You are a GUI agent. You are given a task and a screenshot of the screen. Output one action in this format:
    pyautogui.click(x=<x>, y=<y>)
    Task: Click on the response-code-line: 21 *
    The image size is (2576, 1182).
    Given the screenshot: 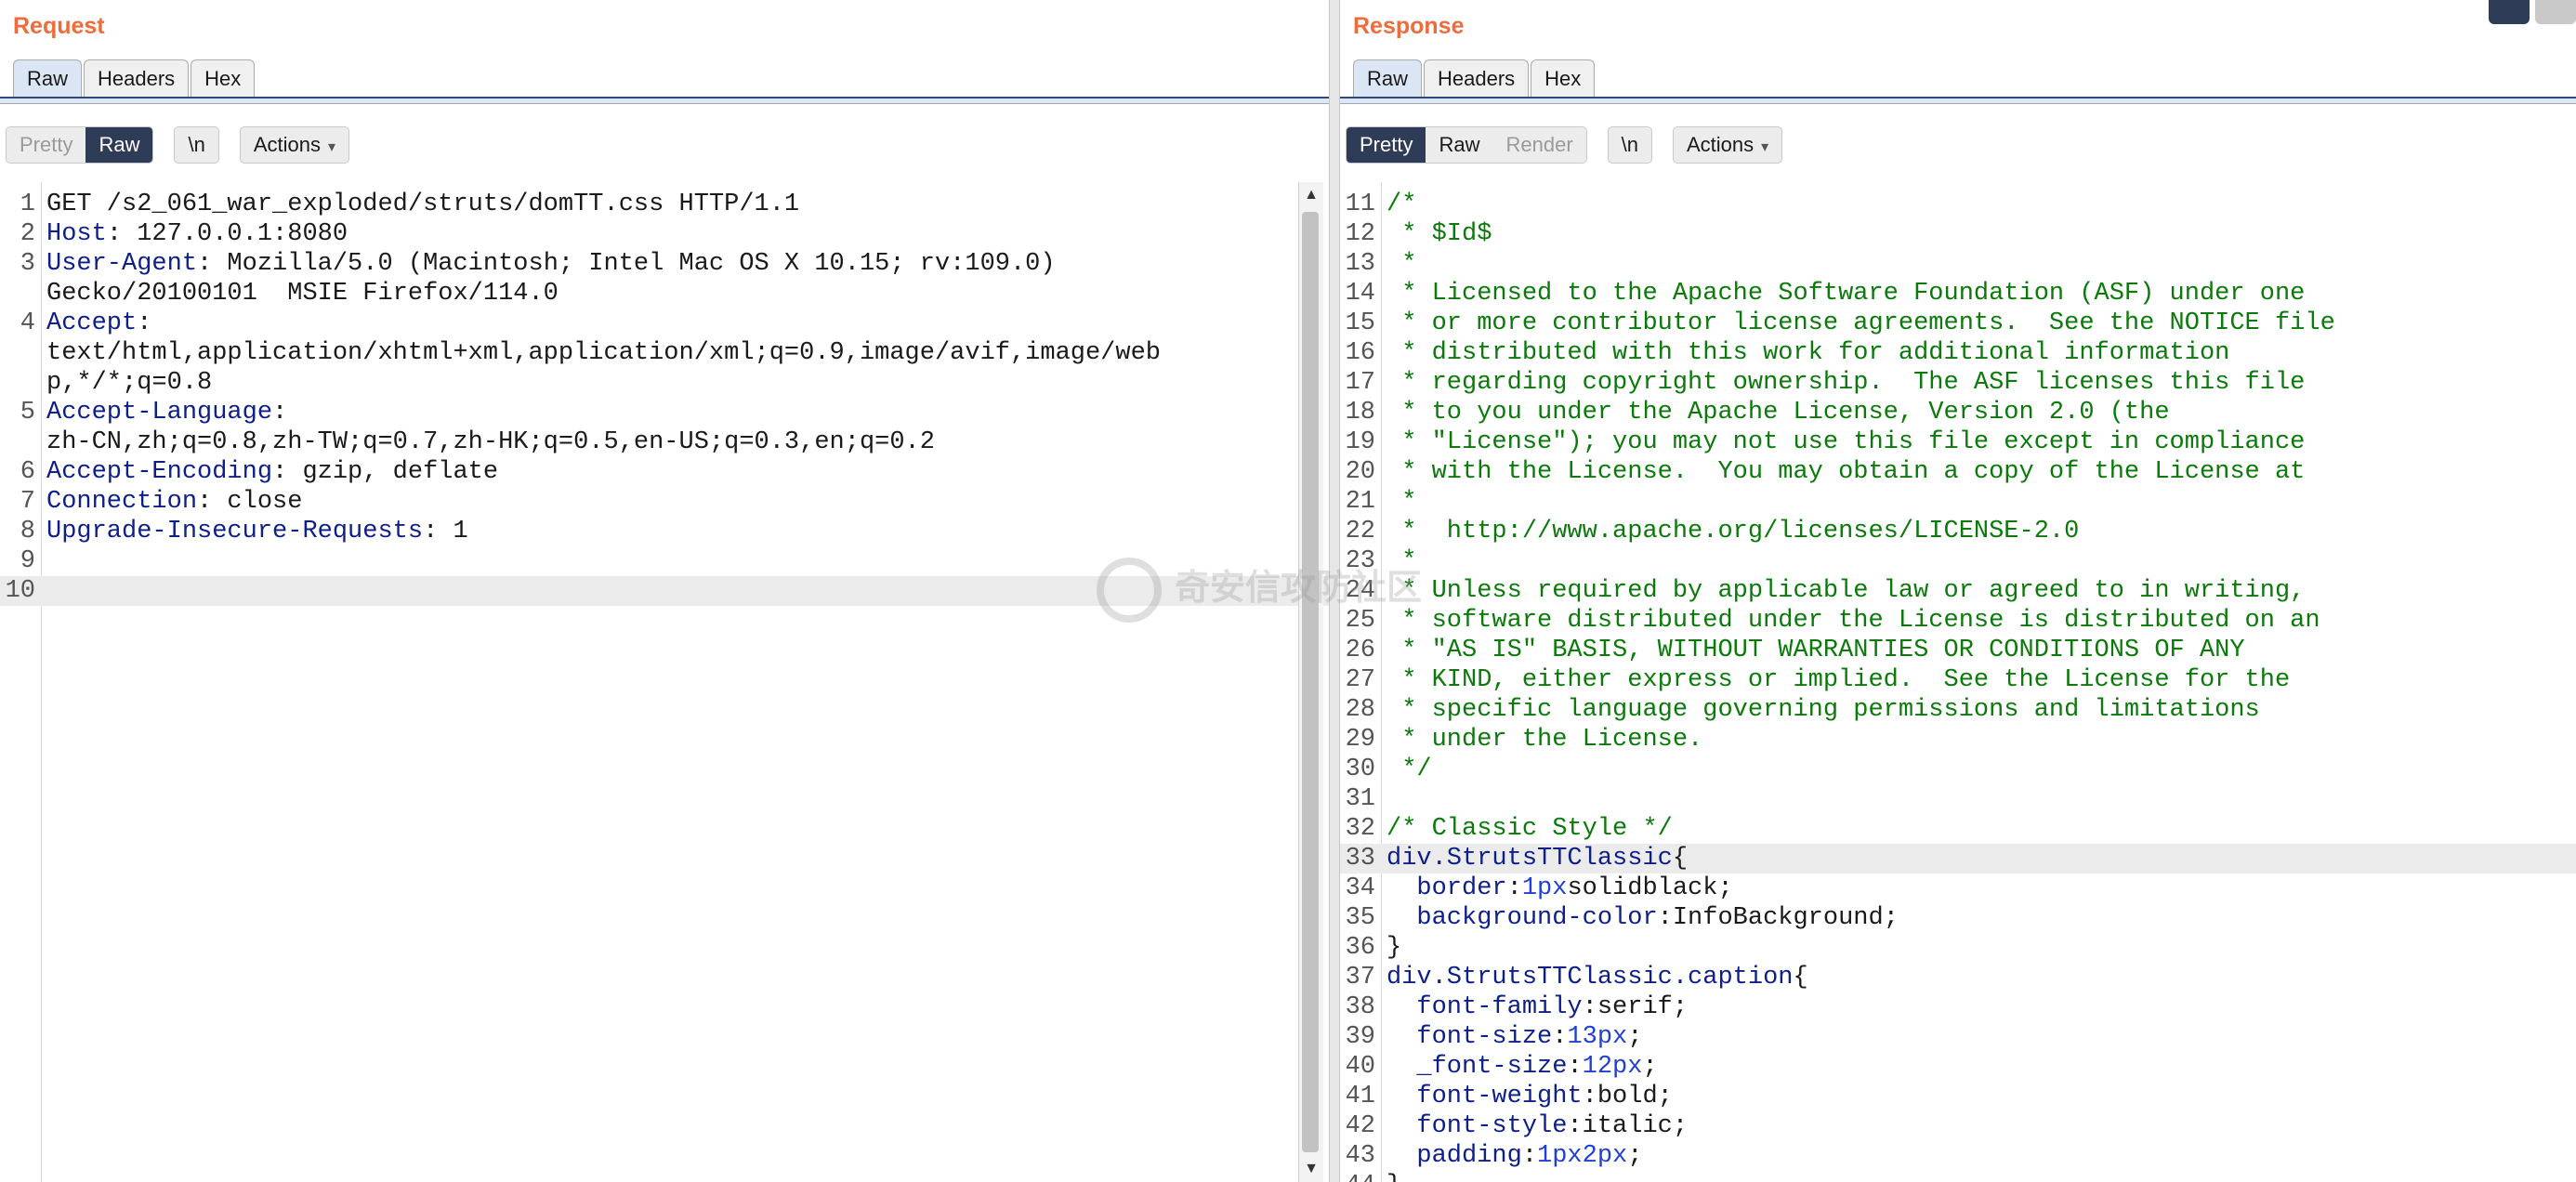 What is the action you would take?
    pyautogui.click(x=1958, y=502)
    